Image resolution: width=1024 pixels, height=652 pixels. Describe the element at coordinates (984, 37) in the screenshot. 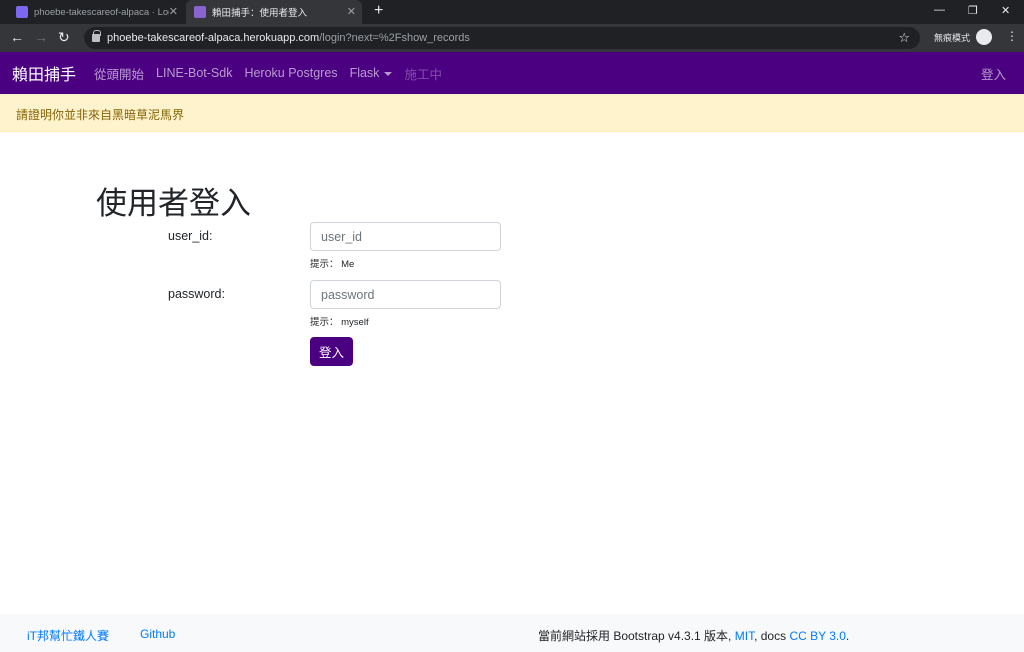

I see `incognito-icon` at that location.